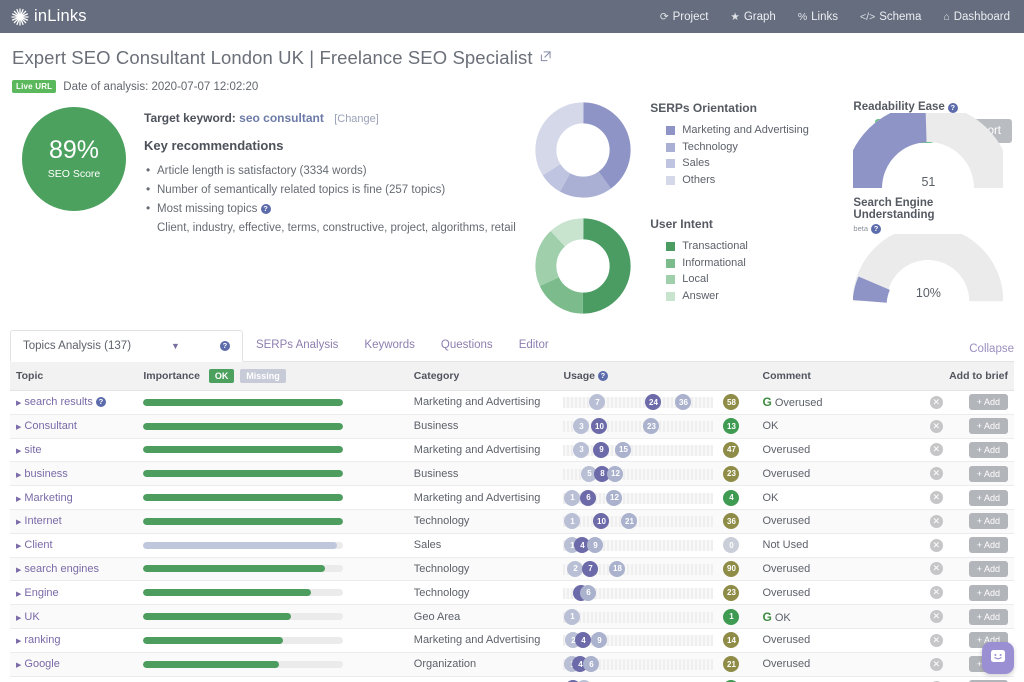 This screenshot has height=682, width=1024. Describe the element at coordinates (46, 426) in the screenshot. I see `topic-link: ▶ Consultant` at that location.